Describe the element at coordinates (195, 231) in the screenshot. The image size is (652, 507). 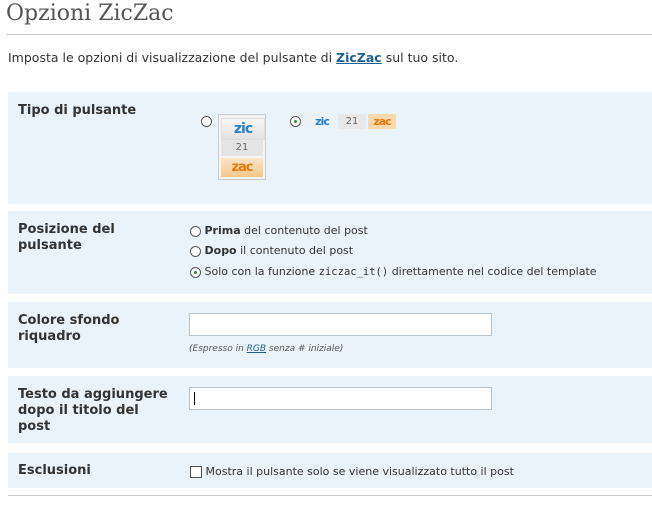
I see `position-before-radio` at that location.